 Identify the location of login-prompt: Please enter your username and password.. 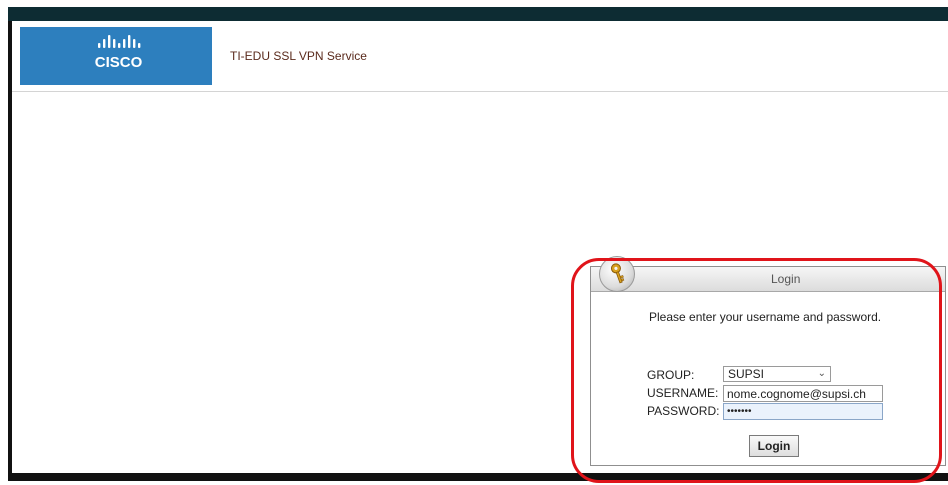
(765, 317).